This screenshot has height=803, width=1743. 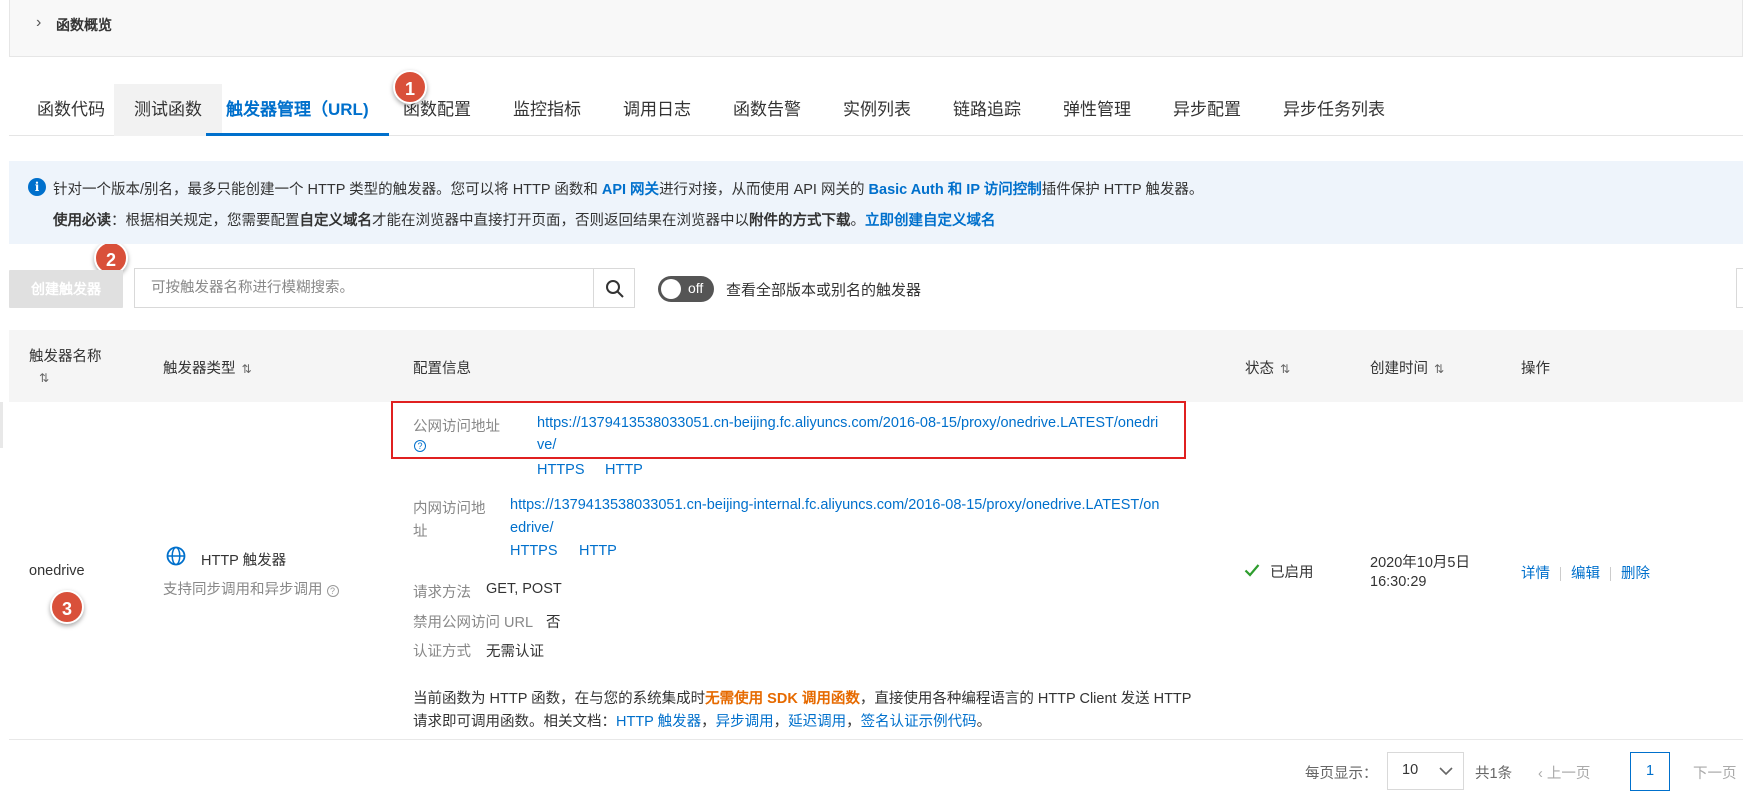 What do you see at coordinates (251, 588) in the screenshot?
I see `trigger-type-desc: 支持同步调用和异步调用 ?` at bounding box center [251, 588].